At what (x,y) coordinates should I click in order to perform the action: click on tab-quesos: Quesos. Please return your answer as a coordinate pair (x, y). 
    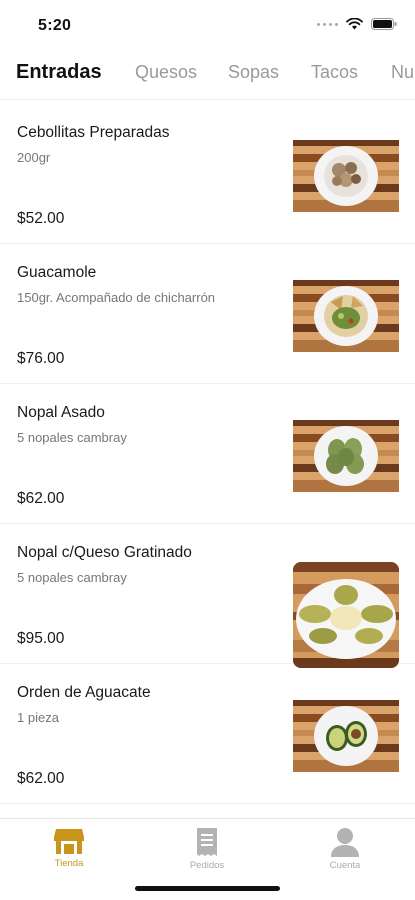
    Looking at the image, I should click on (166, 72).